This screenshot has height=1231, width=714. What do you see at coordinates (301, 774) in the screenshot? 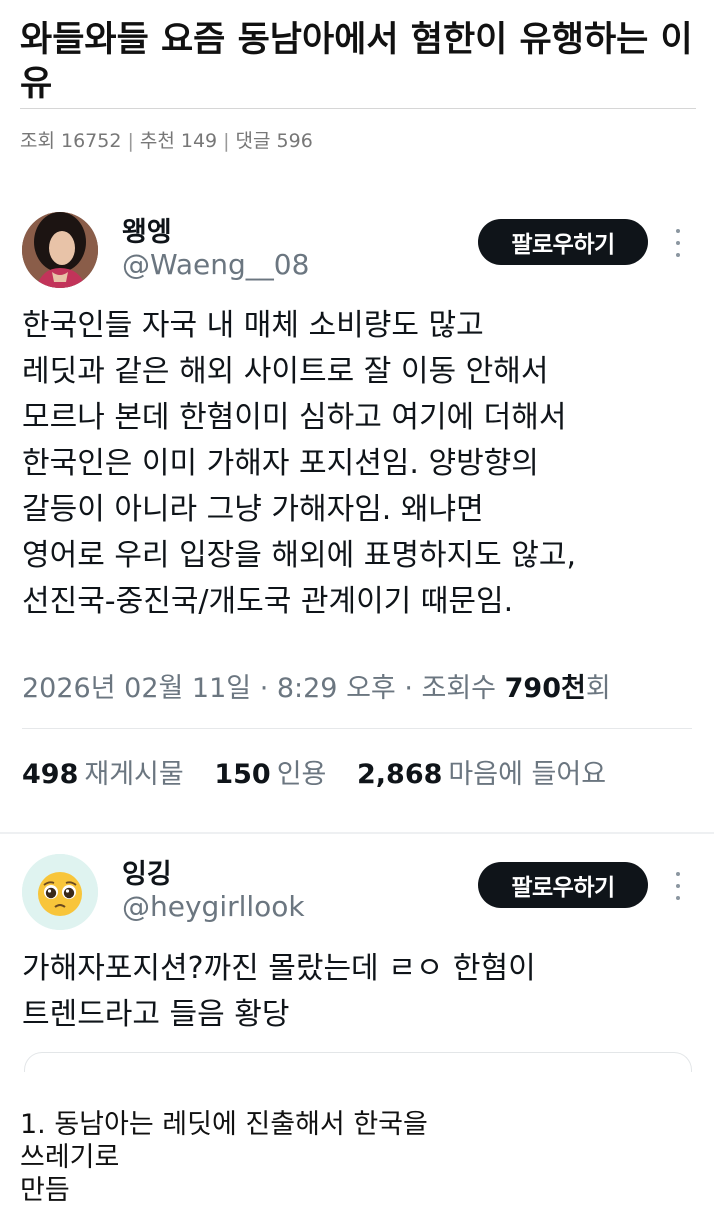
I see `quote-label: 인용` at bounding box center [301, 774].